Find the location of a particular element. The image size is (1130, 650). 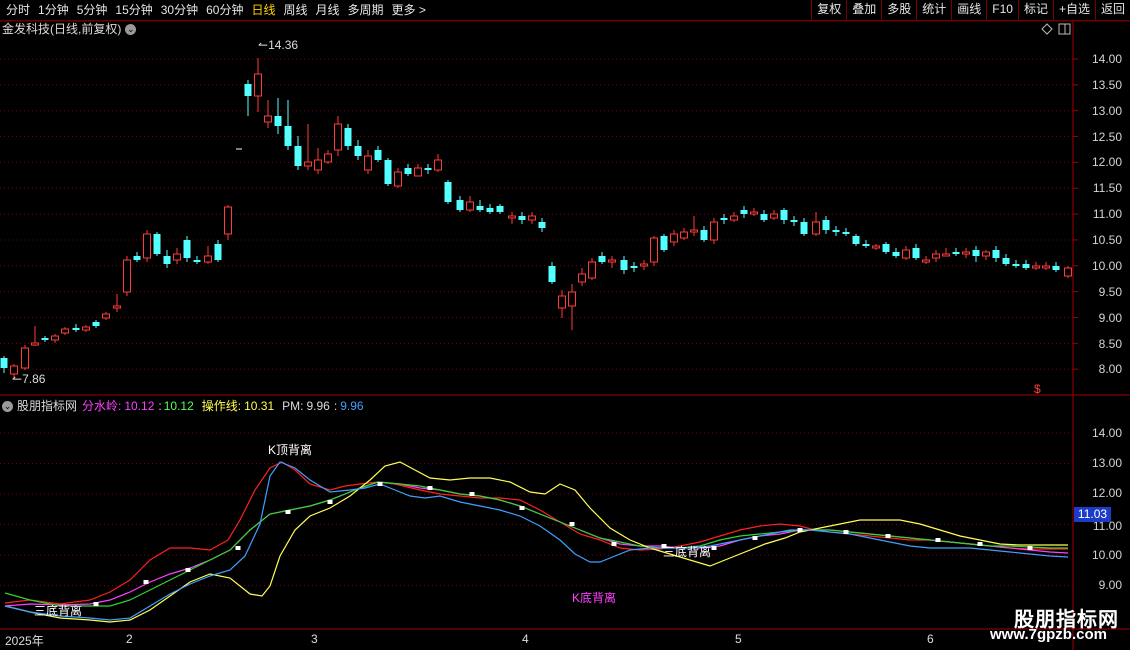

indicator-name: 股朋指标网 is located at coordinates (47, 406).